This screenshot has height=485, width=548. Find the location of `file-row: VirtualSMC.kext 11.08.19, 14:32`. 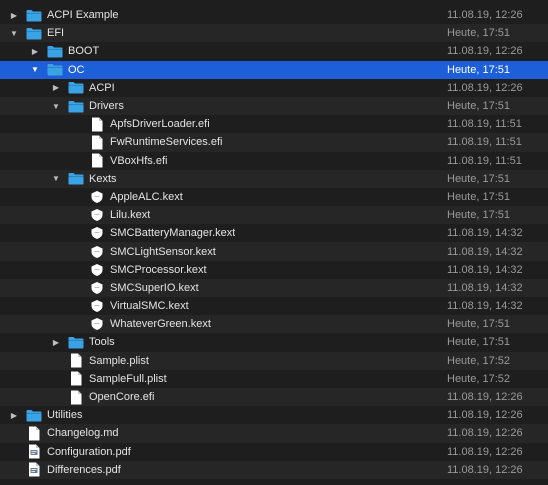

file-row: VirtualSMC.kext 11.08.19, 14:32 is located at coordinates (274, 306).